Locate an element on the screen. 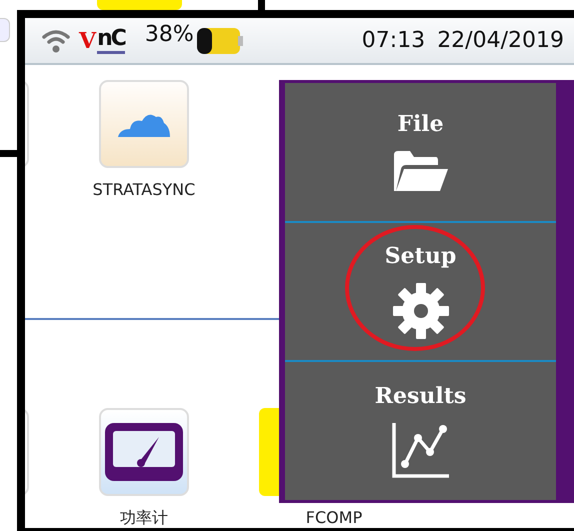 The height and width of the screenshot is (531, 574). menu-item: Results is located at coordinates (420, 430).